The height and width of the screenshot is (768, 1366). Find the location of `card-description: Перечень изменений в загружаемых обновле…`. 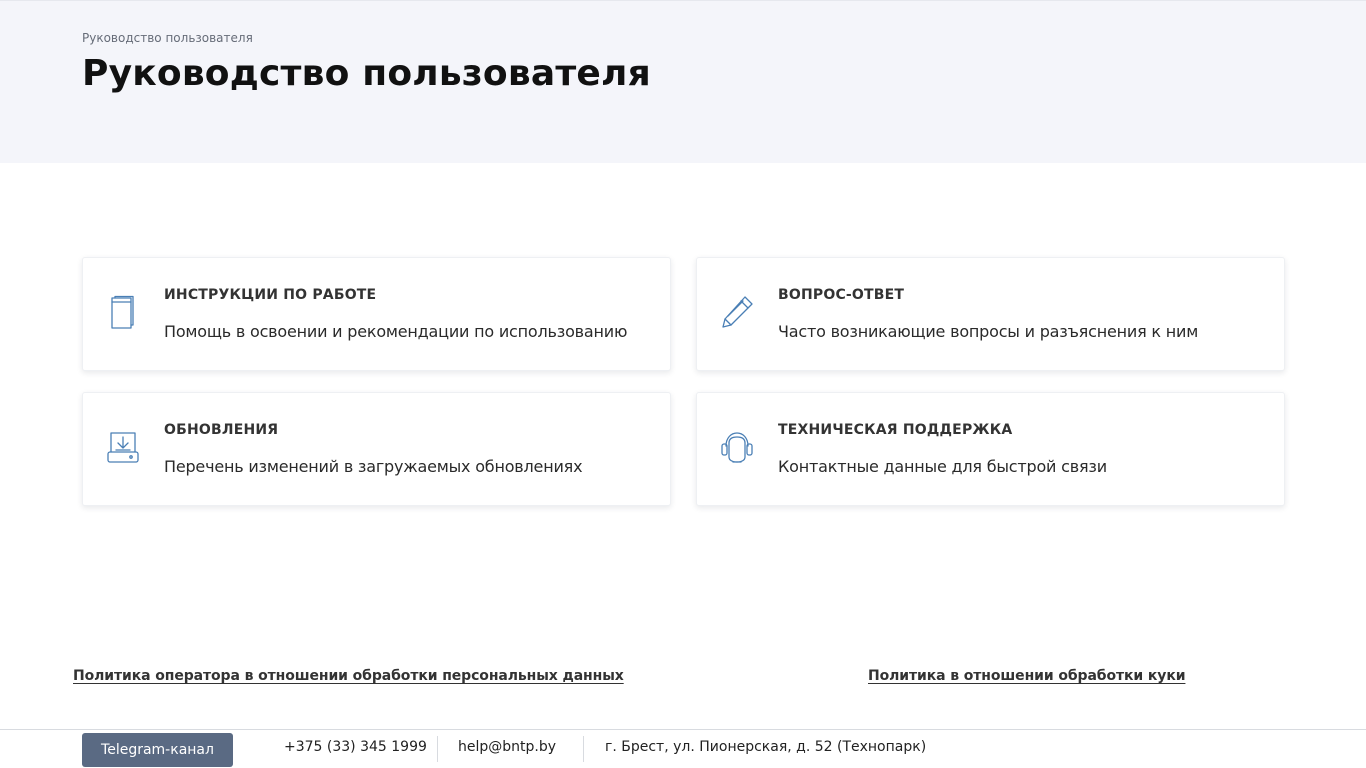

card-description: Перечень изменений в загружаемых обновле… is located at coordinates (373, 466).